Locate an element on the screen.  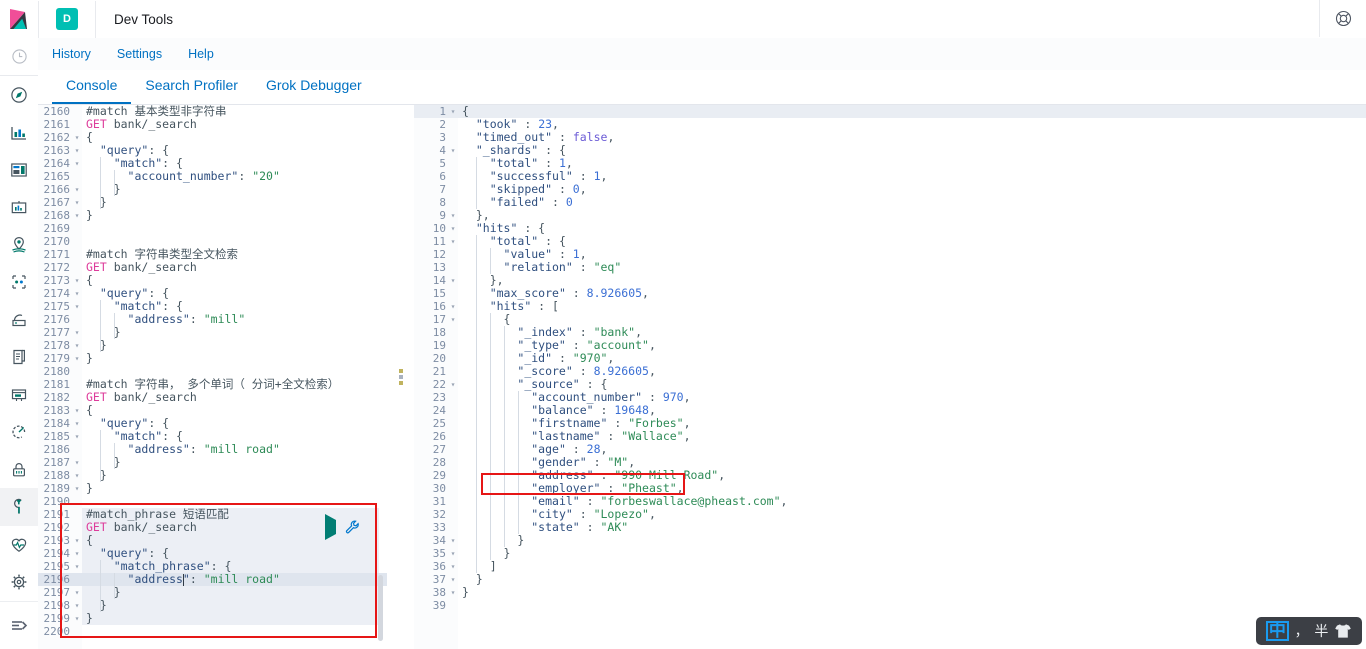
sidebar-item-siem is located at coordinates (19, 469).